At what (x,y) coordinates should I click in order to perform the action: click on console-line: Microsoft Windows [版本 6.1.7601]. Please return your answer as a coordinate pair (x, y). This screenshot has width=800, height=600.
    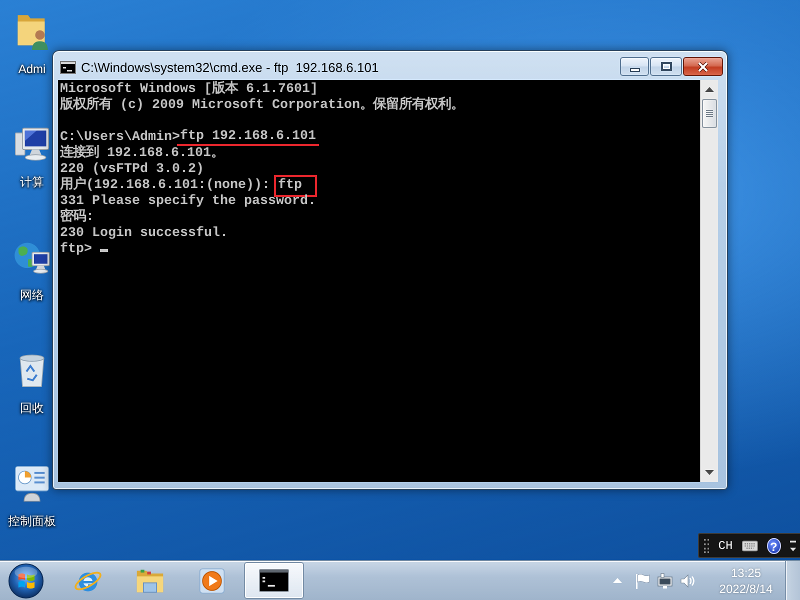
    Looking at the image, I should click on (189, 89).